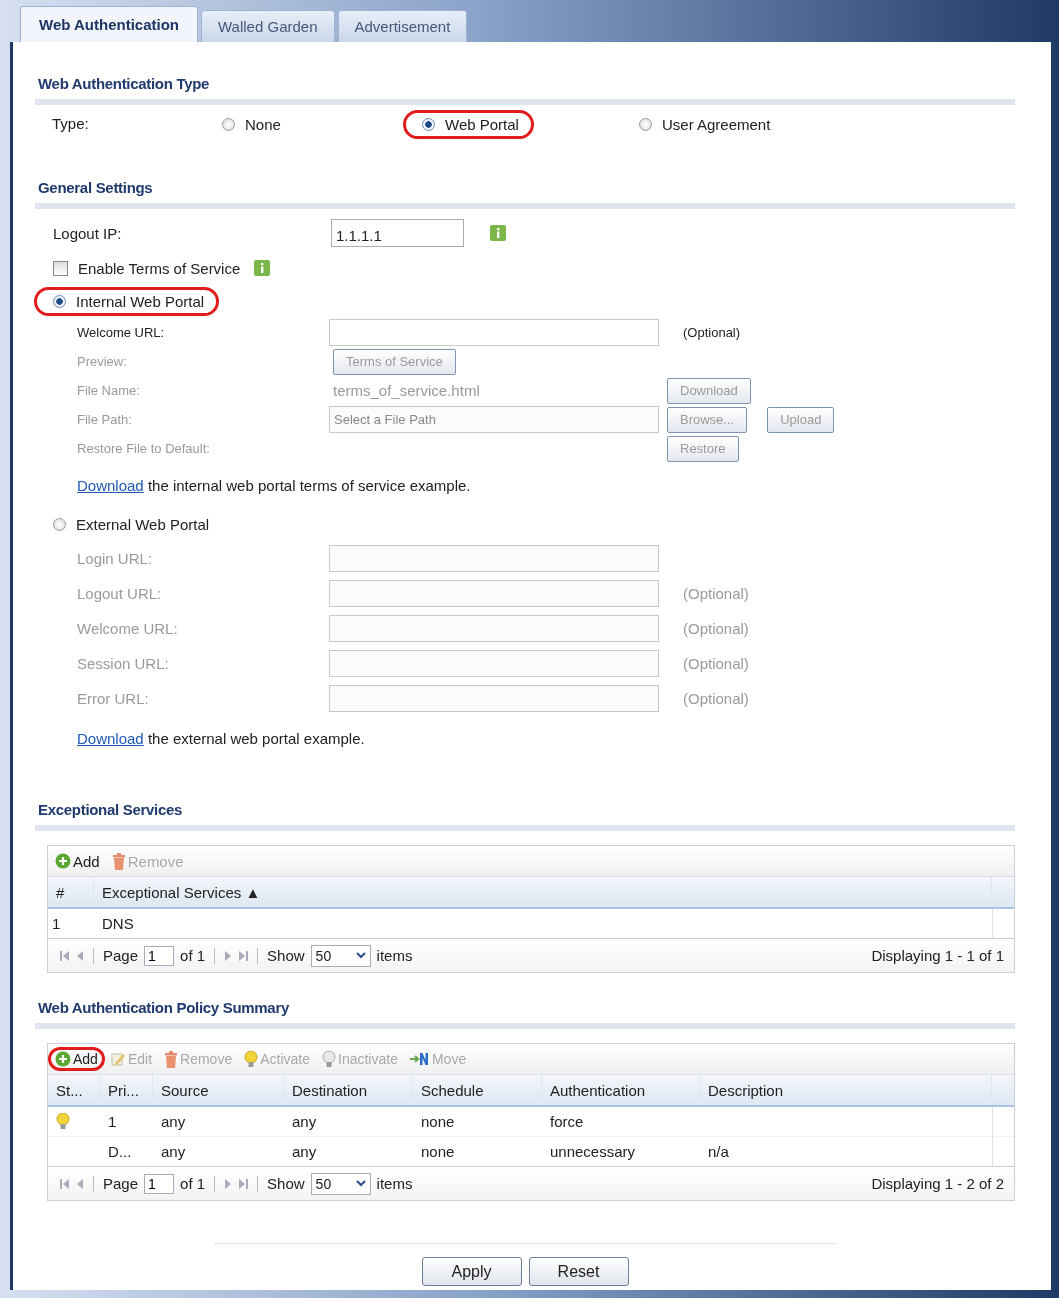 The image size is (1059, 1298). What do you see at coordinates (102, 361) in the screenshot?
I see `field-label: Preview:` at bounding box center [102, 361].